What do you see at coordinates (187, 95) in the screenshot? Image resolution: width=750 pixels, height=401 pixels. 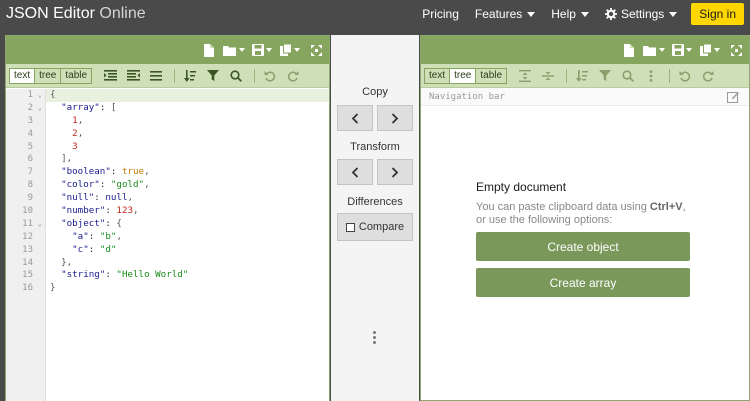 I see `code-line: {` at bounding box center [187, 95].